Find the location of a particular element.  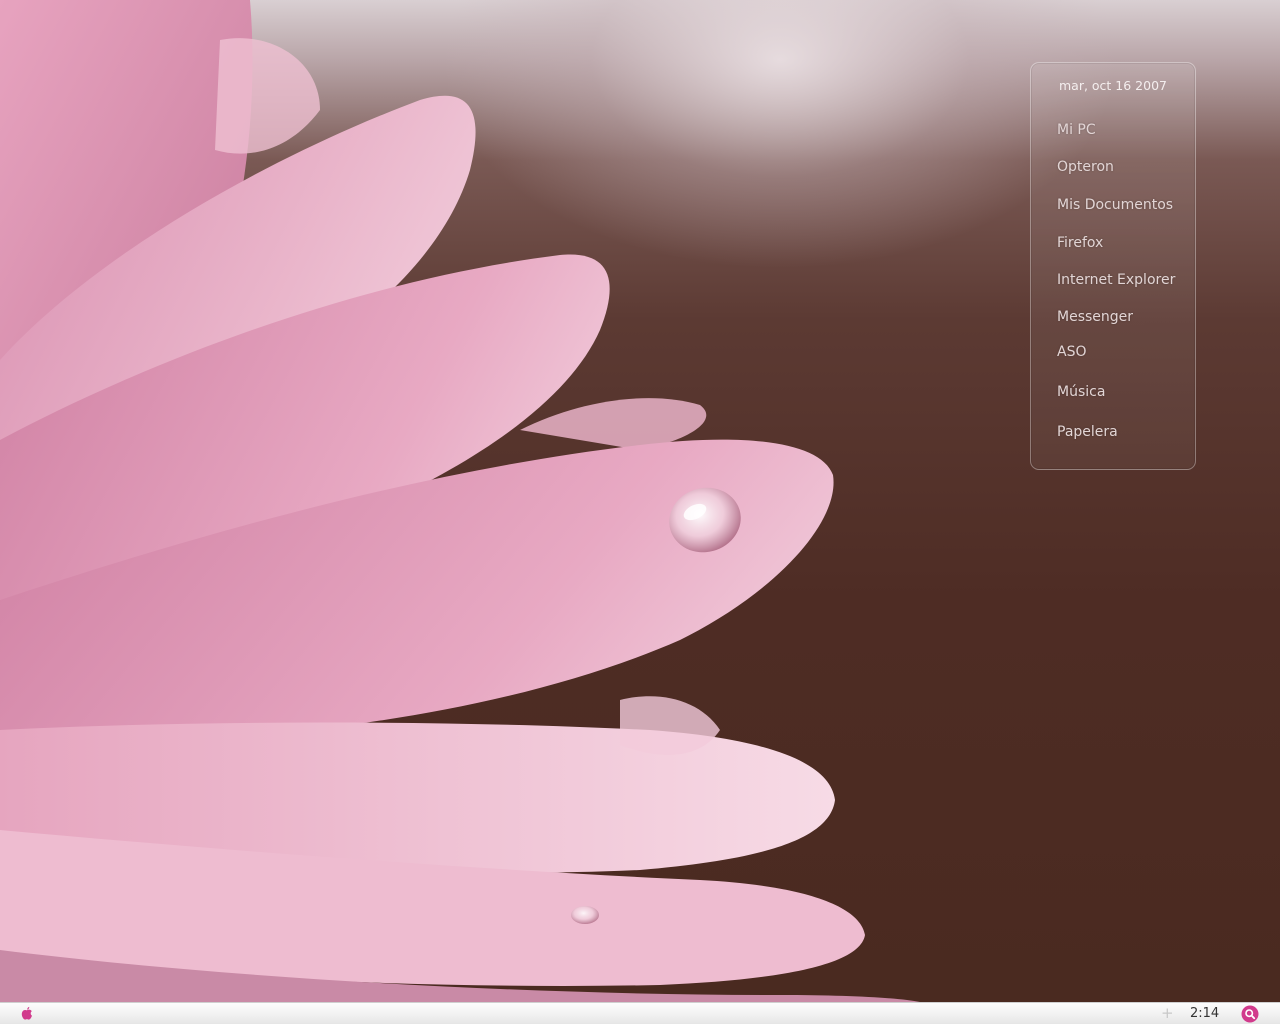

apple-icon is located at coordinates (27, 1014).